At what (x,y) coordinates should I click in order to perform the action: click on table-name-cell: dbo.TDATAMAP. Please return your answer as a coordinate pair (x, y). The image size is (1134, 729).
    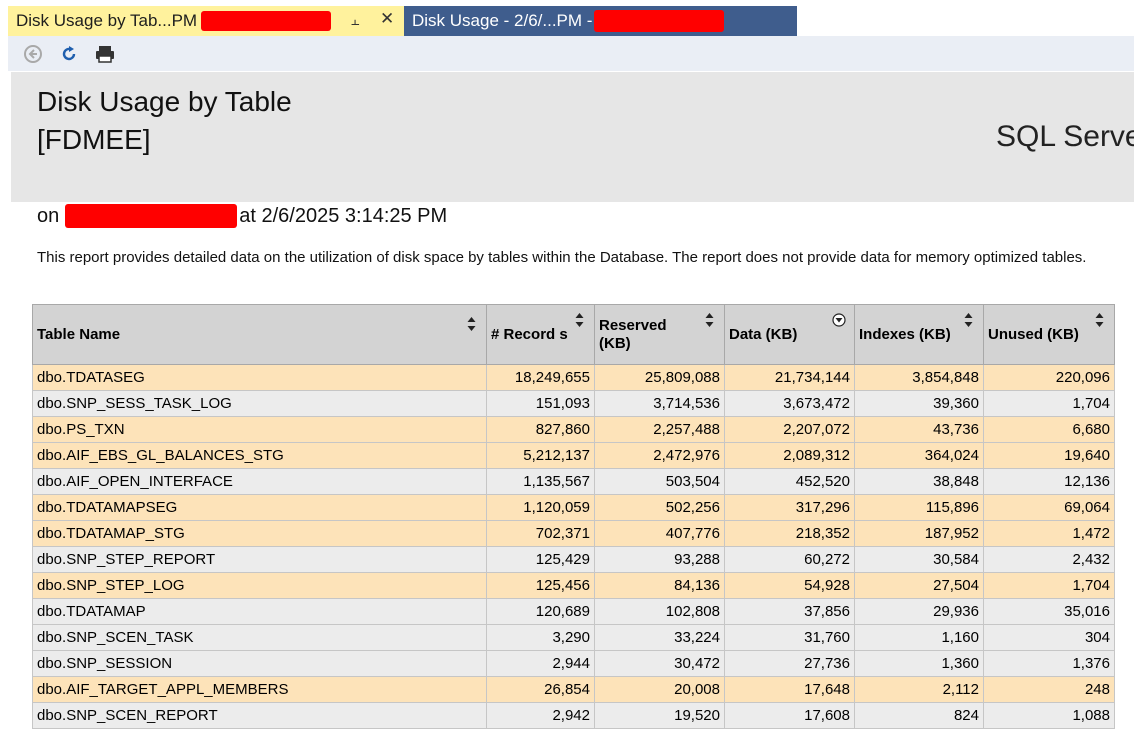
    Looking at the image, I should click on (259, 611).